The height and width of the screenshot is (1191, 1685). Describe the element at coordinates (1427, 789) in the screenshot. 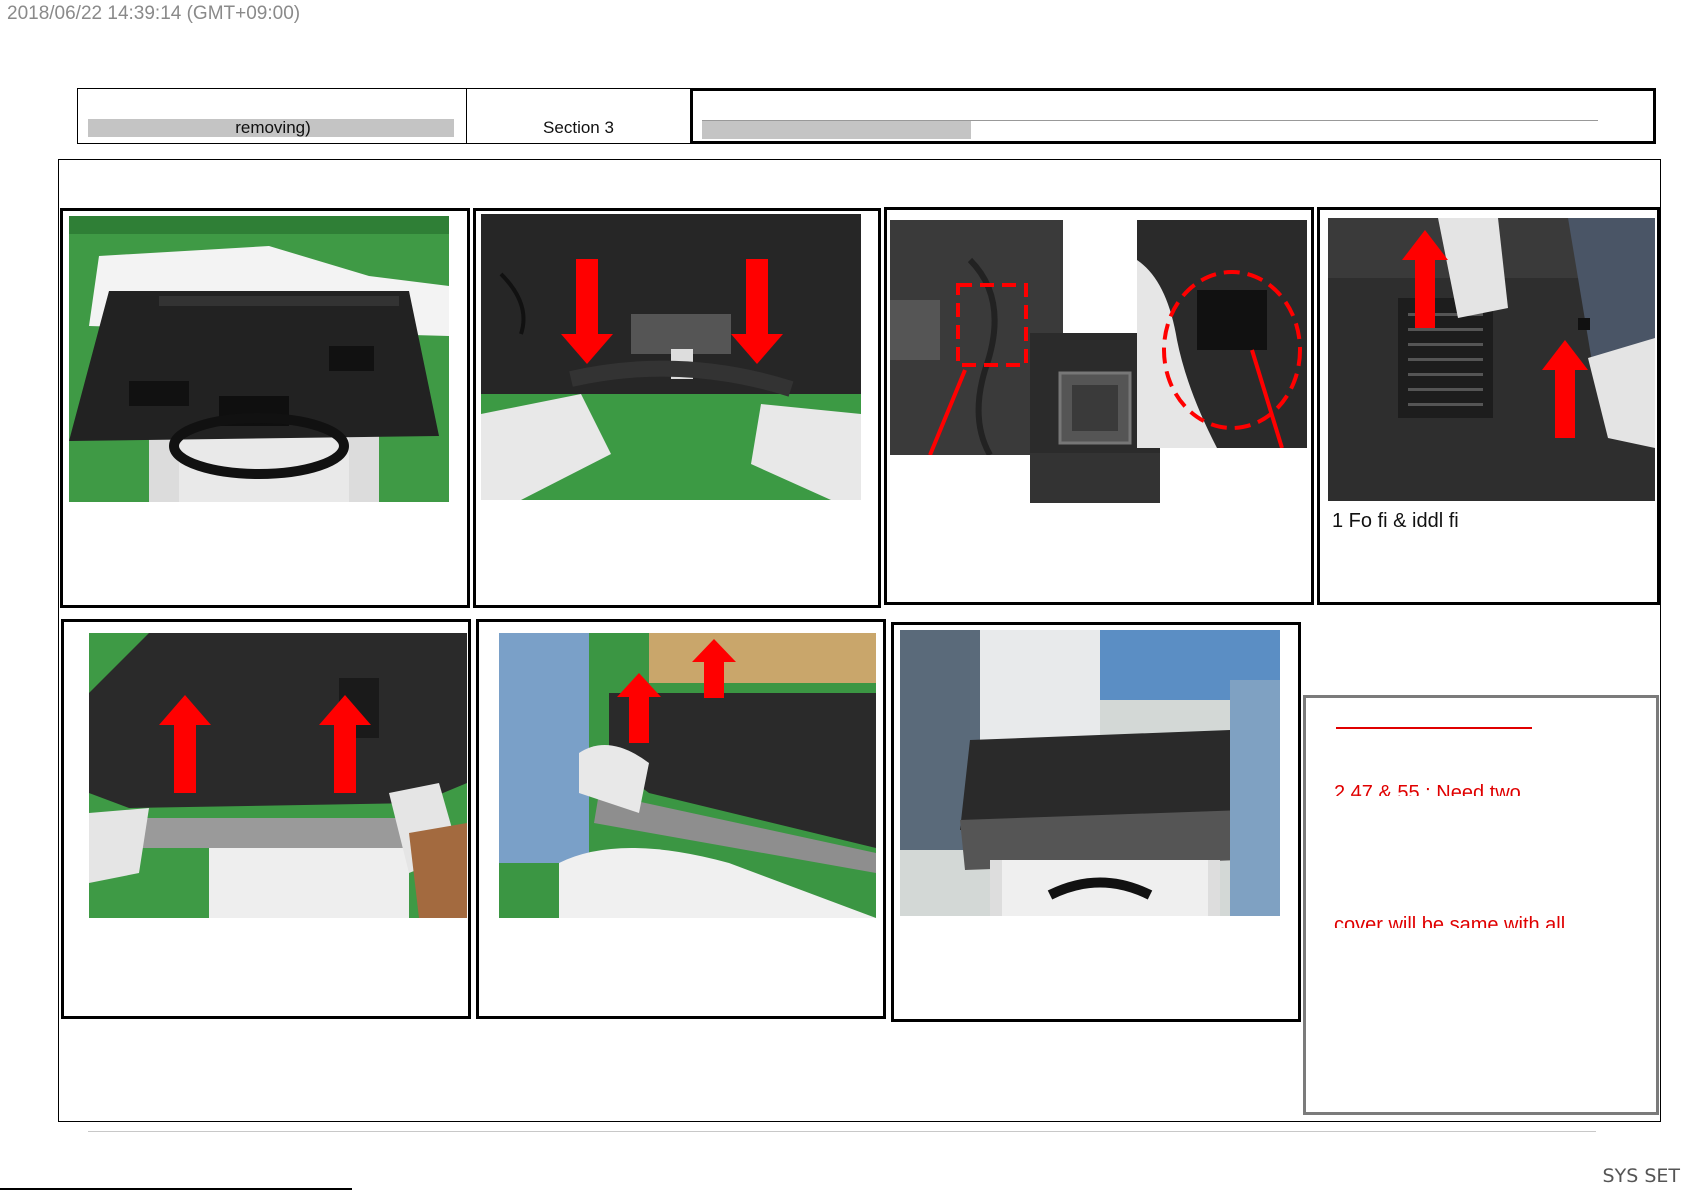

I see `note-line-1: 2 47 & 55 : Need two` at that location.